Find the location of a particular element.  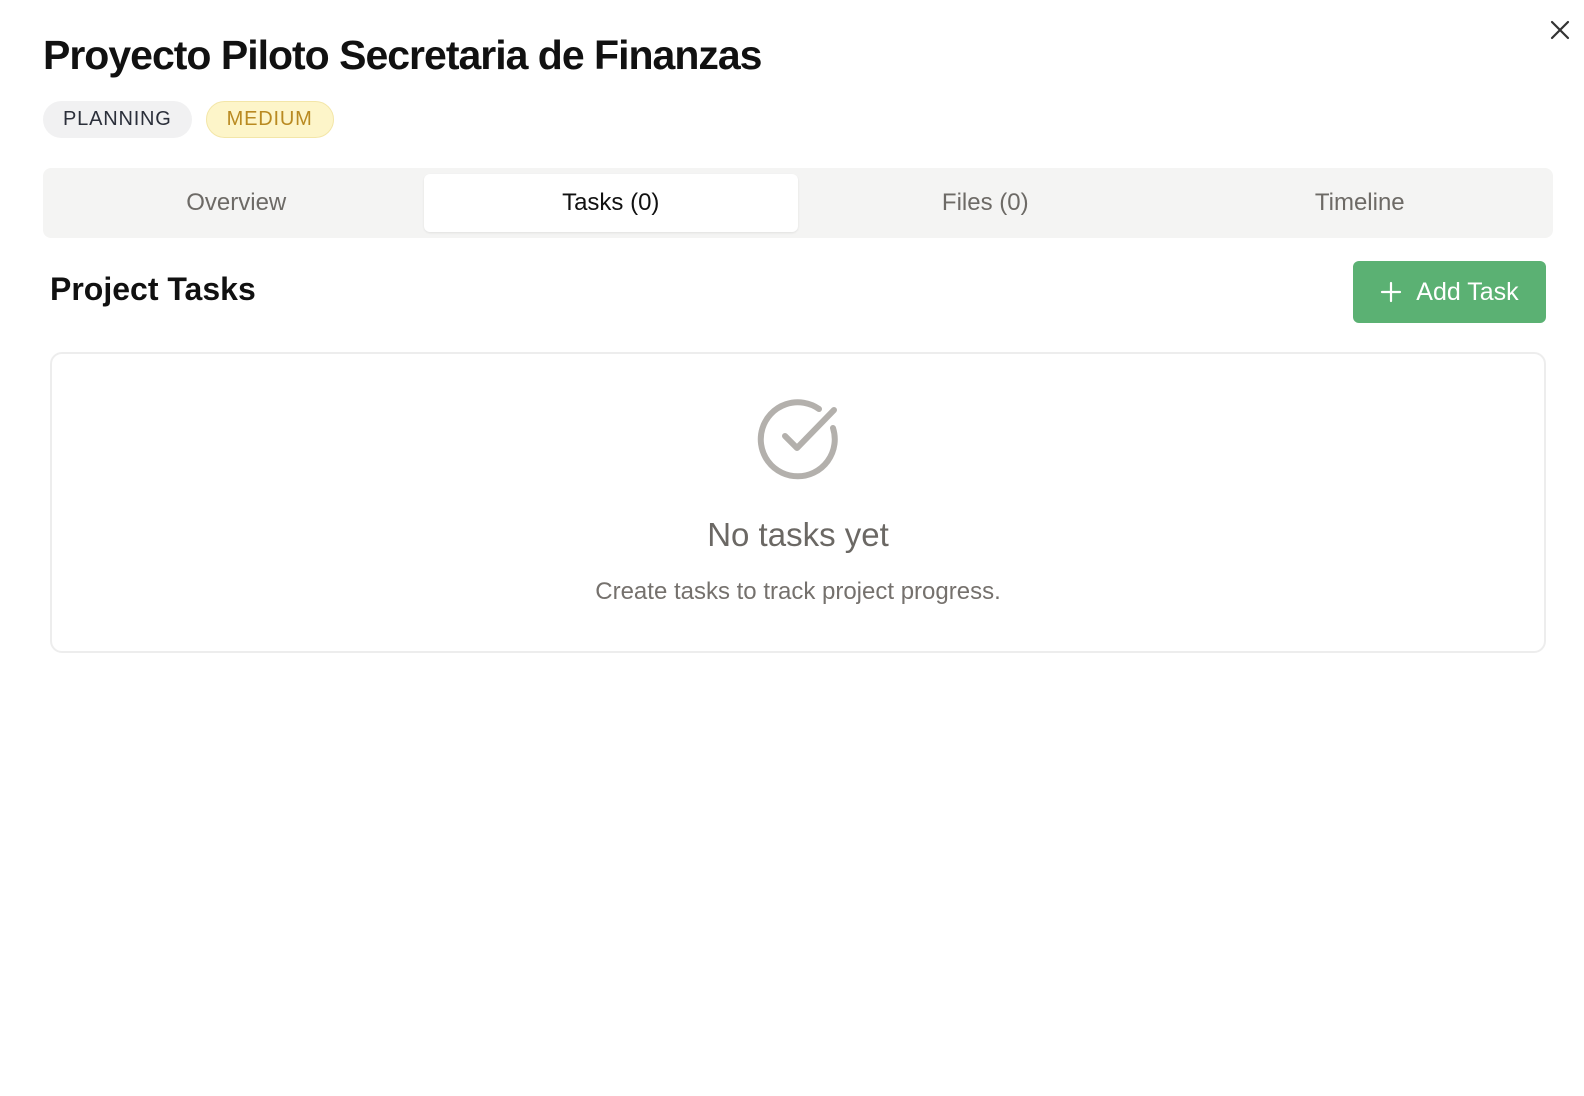

tab-bar: Overview Tasks (0) Files (0) Timeline is located at coordinates (798, 203).